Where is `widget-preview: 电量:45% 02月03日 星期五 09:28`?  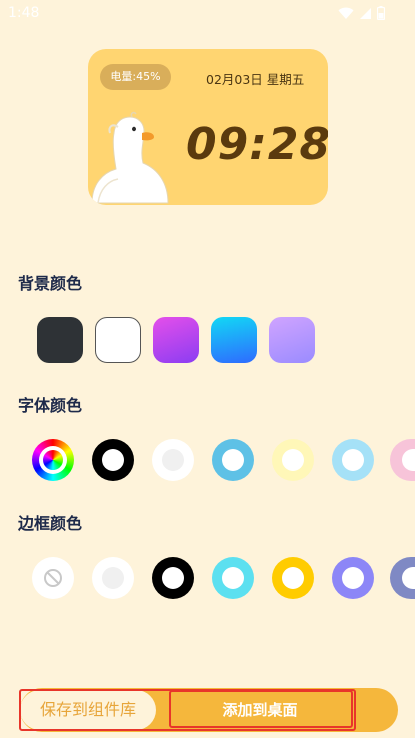 widget-preview: 电量:45% 02月03日 星期五 09:28 is located at coordinates (208, 127).